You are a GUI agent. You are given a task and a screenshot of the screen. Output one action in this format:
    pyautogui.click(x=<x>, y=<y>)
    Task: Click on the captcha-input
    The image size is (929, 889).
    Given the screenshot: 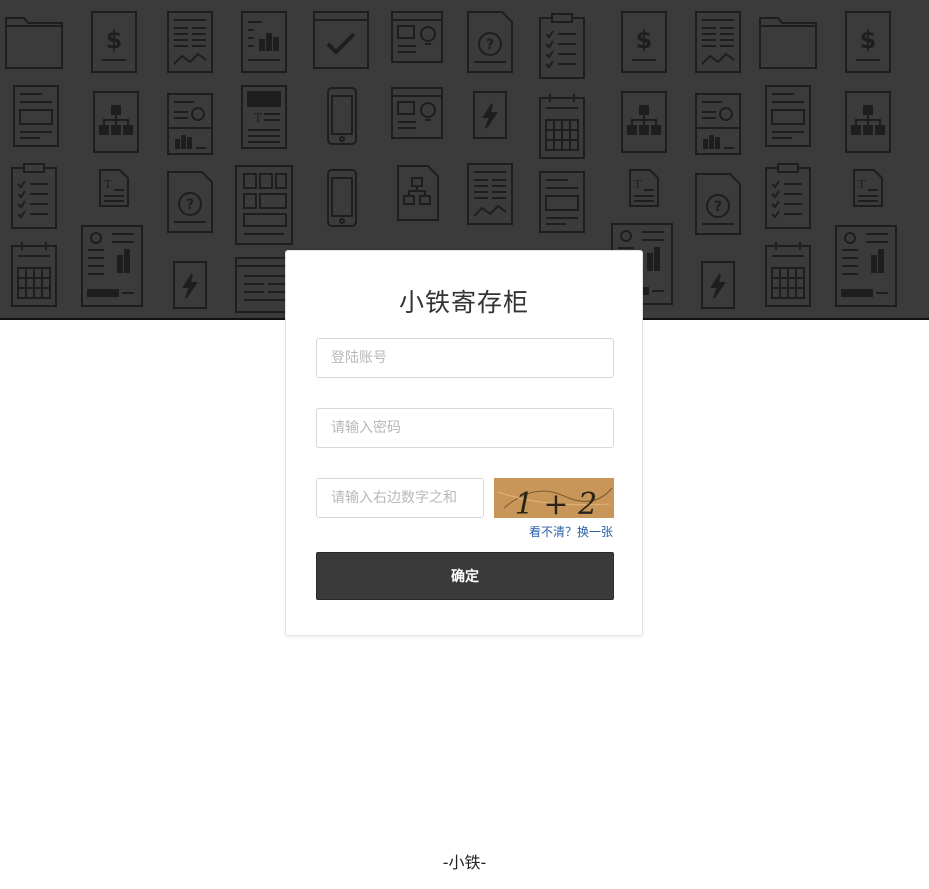 What is the action you would take?
    pyautogui.click(x=400, y=498)
    